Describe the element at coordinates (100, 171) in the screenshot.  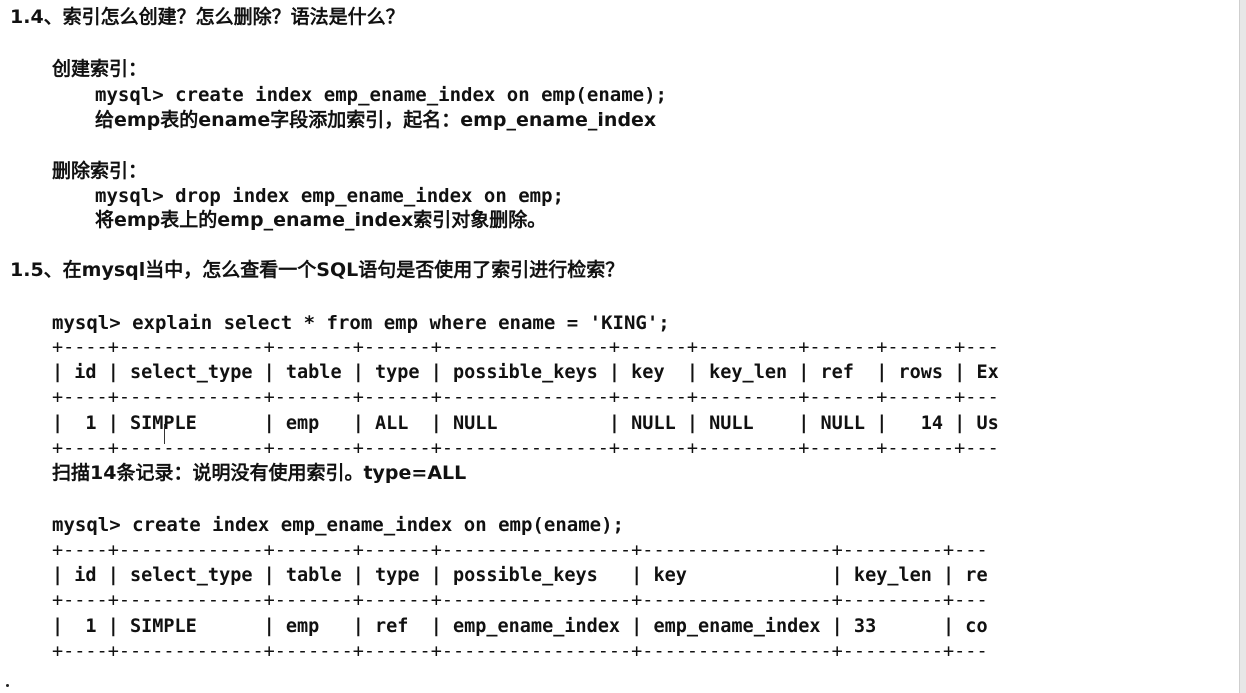
I see `drop-index-title: 删除索引：` at that location.